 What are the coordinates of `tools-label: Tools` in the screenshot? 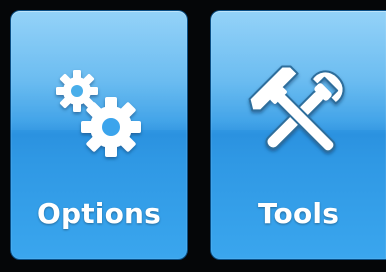 It's located at (298, 213).